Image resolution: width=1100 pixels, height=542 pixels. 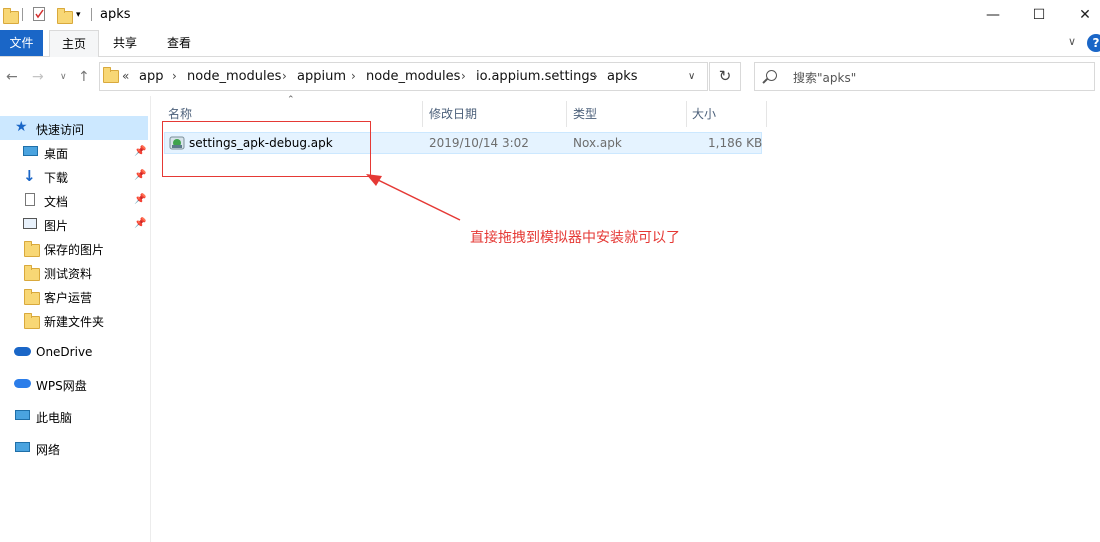 I want to click on refresh-button: ↻, so click(x=725, y=76).